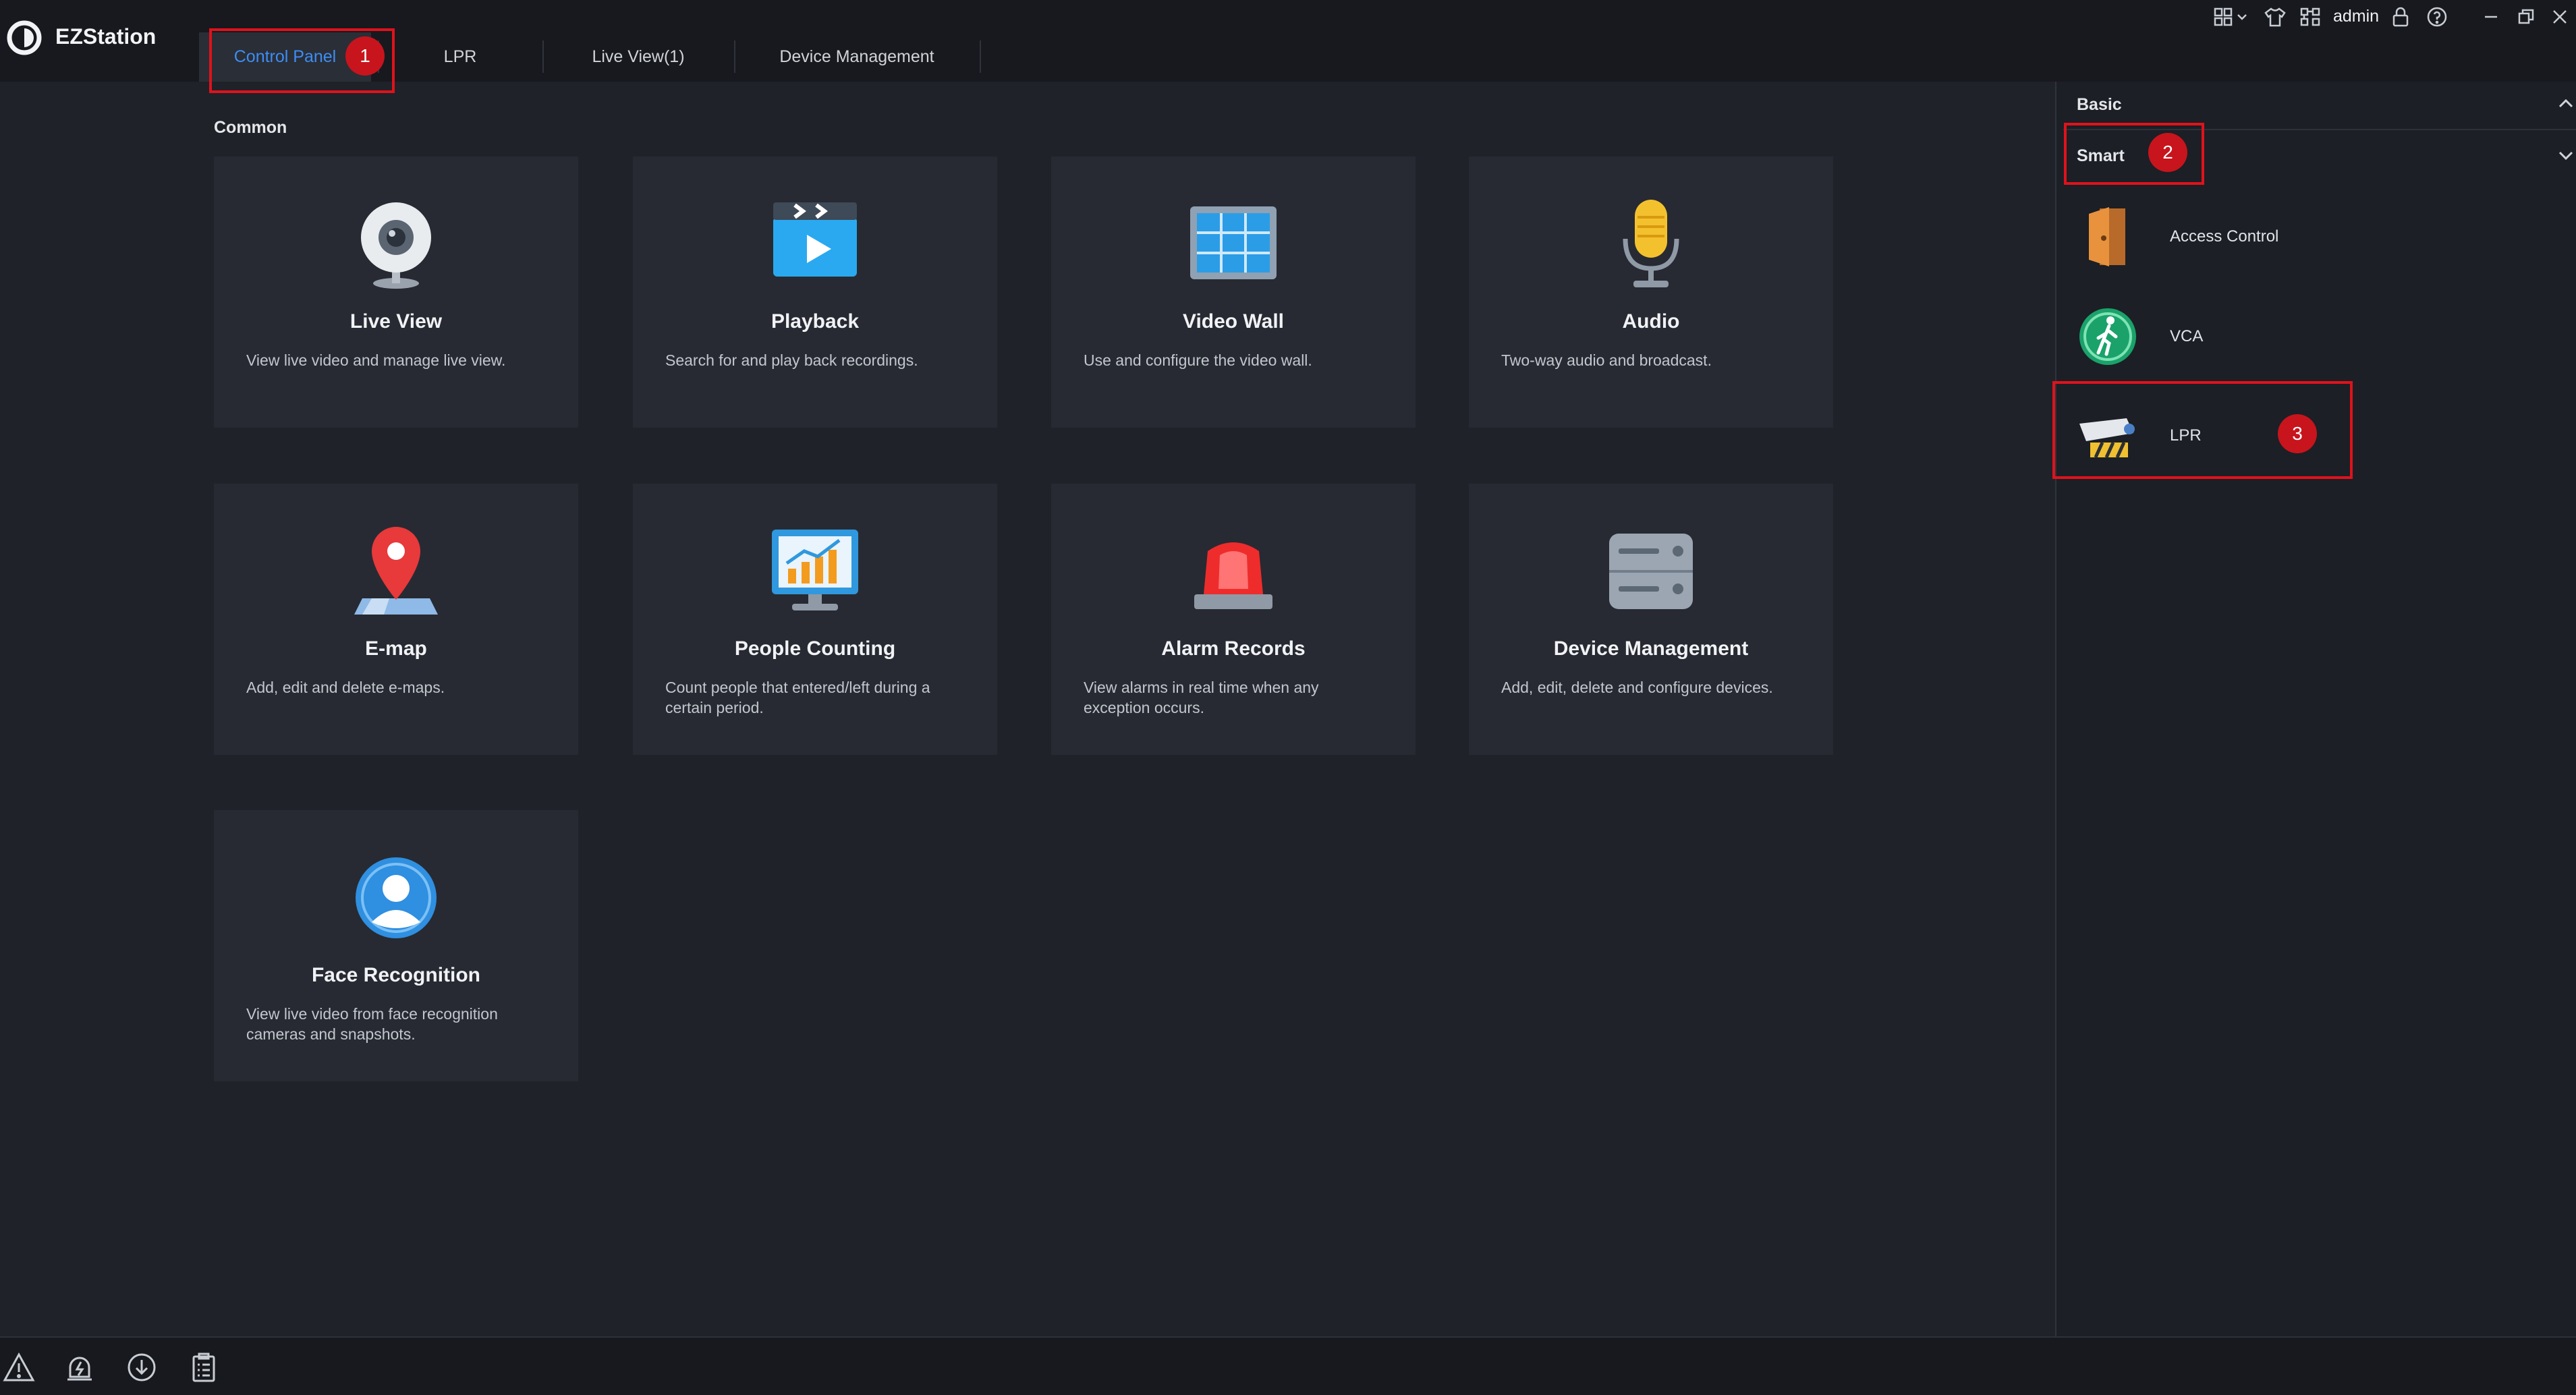 This screenshot has height=1395, width=2576. I want to click on map-pin-icon, so click(396, 571).